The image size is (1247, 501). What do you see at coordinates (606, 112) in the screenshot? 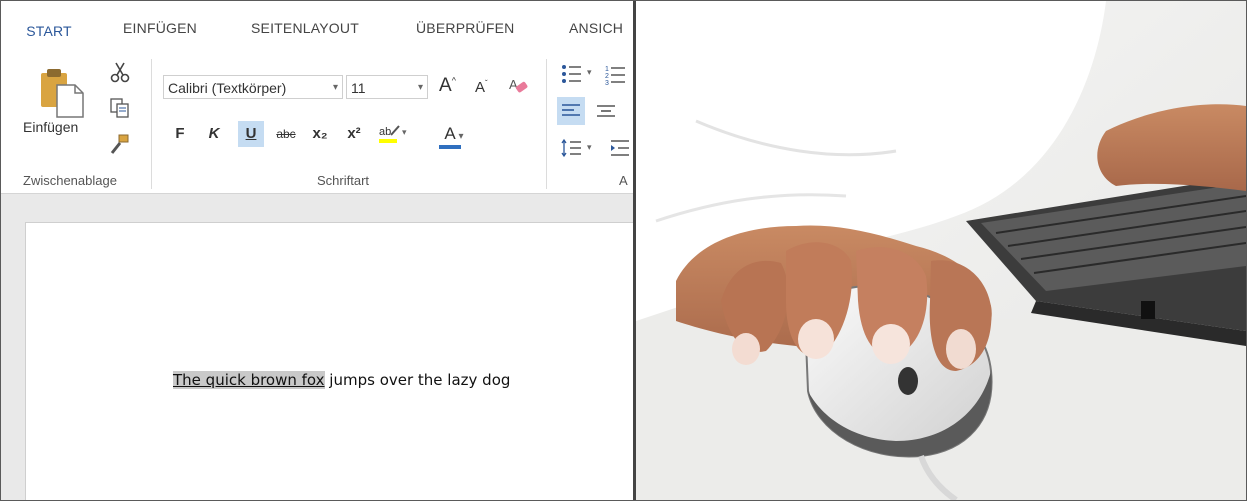
I see `align-center-icon` at bounding box center [606, 112].